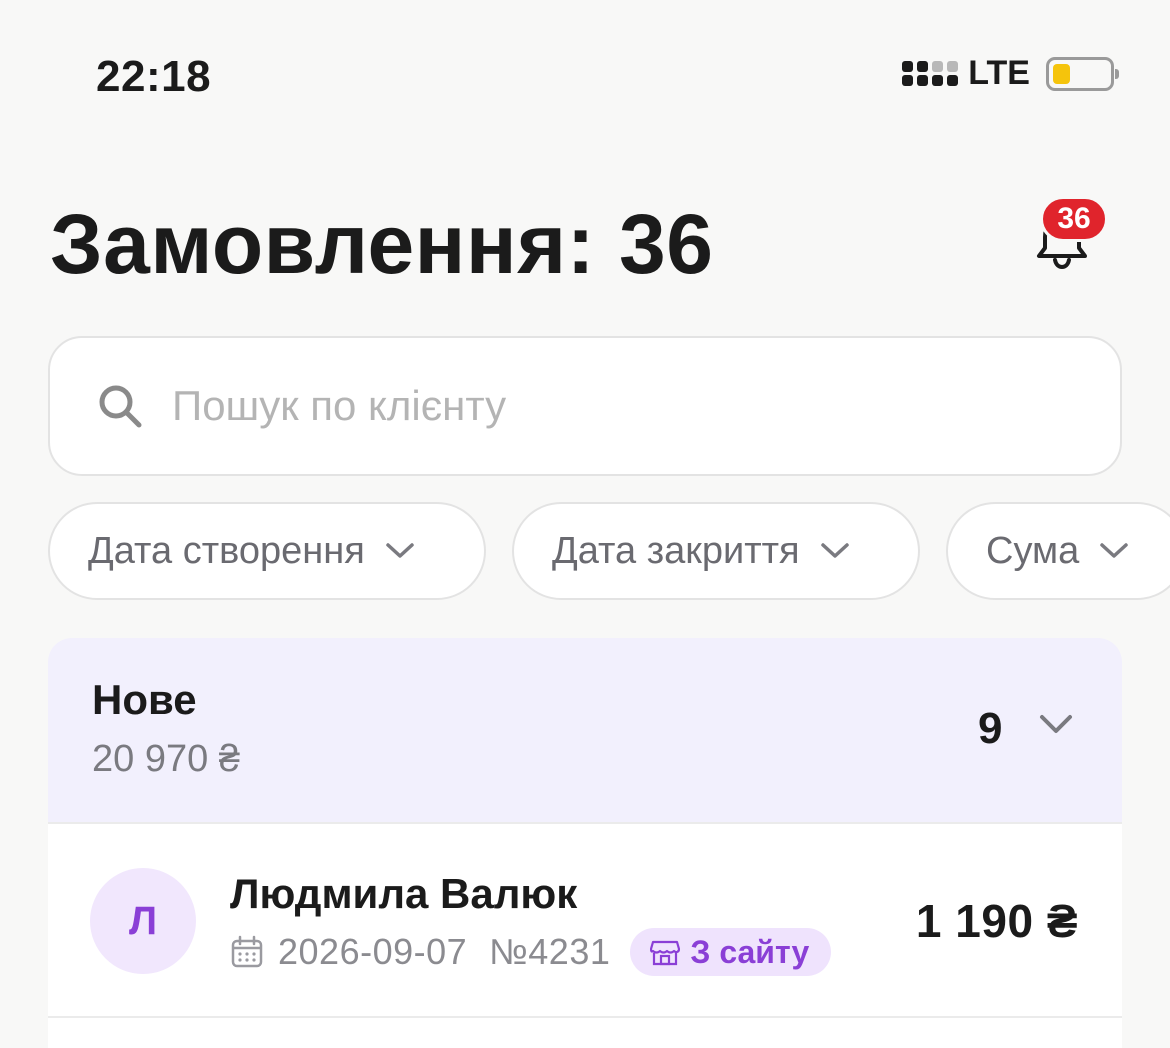  Describe the element at coordinates (143, 921) in the screenshot. I see `avatar: Л` at that location.